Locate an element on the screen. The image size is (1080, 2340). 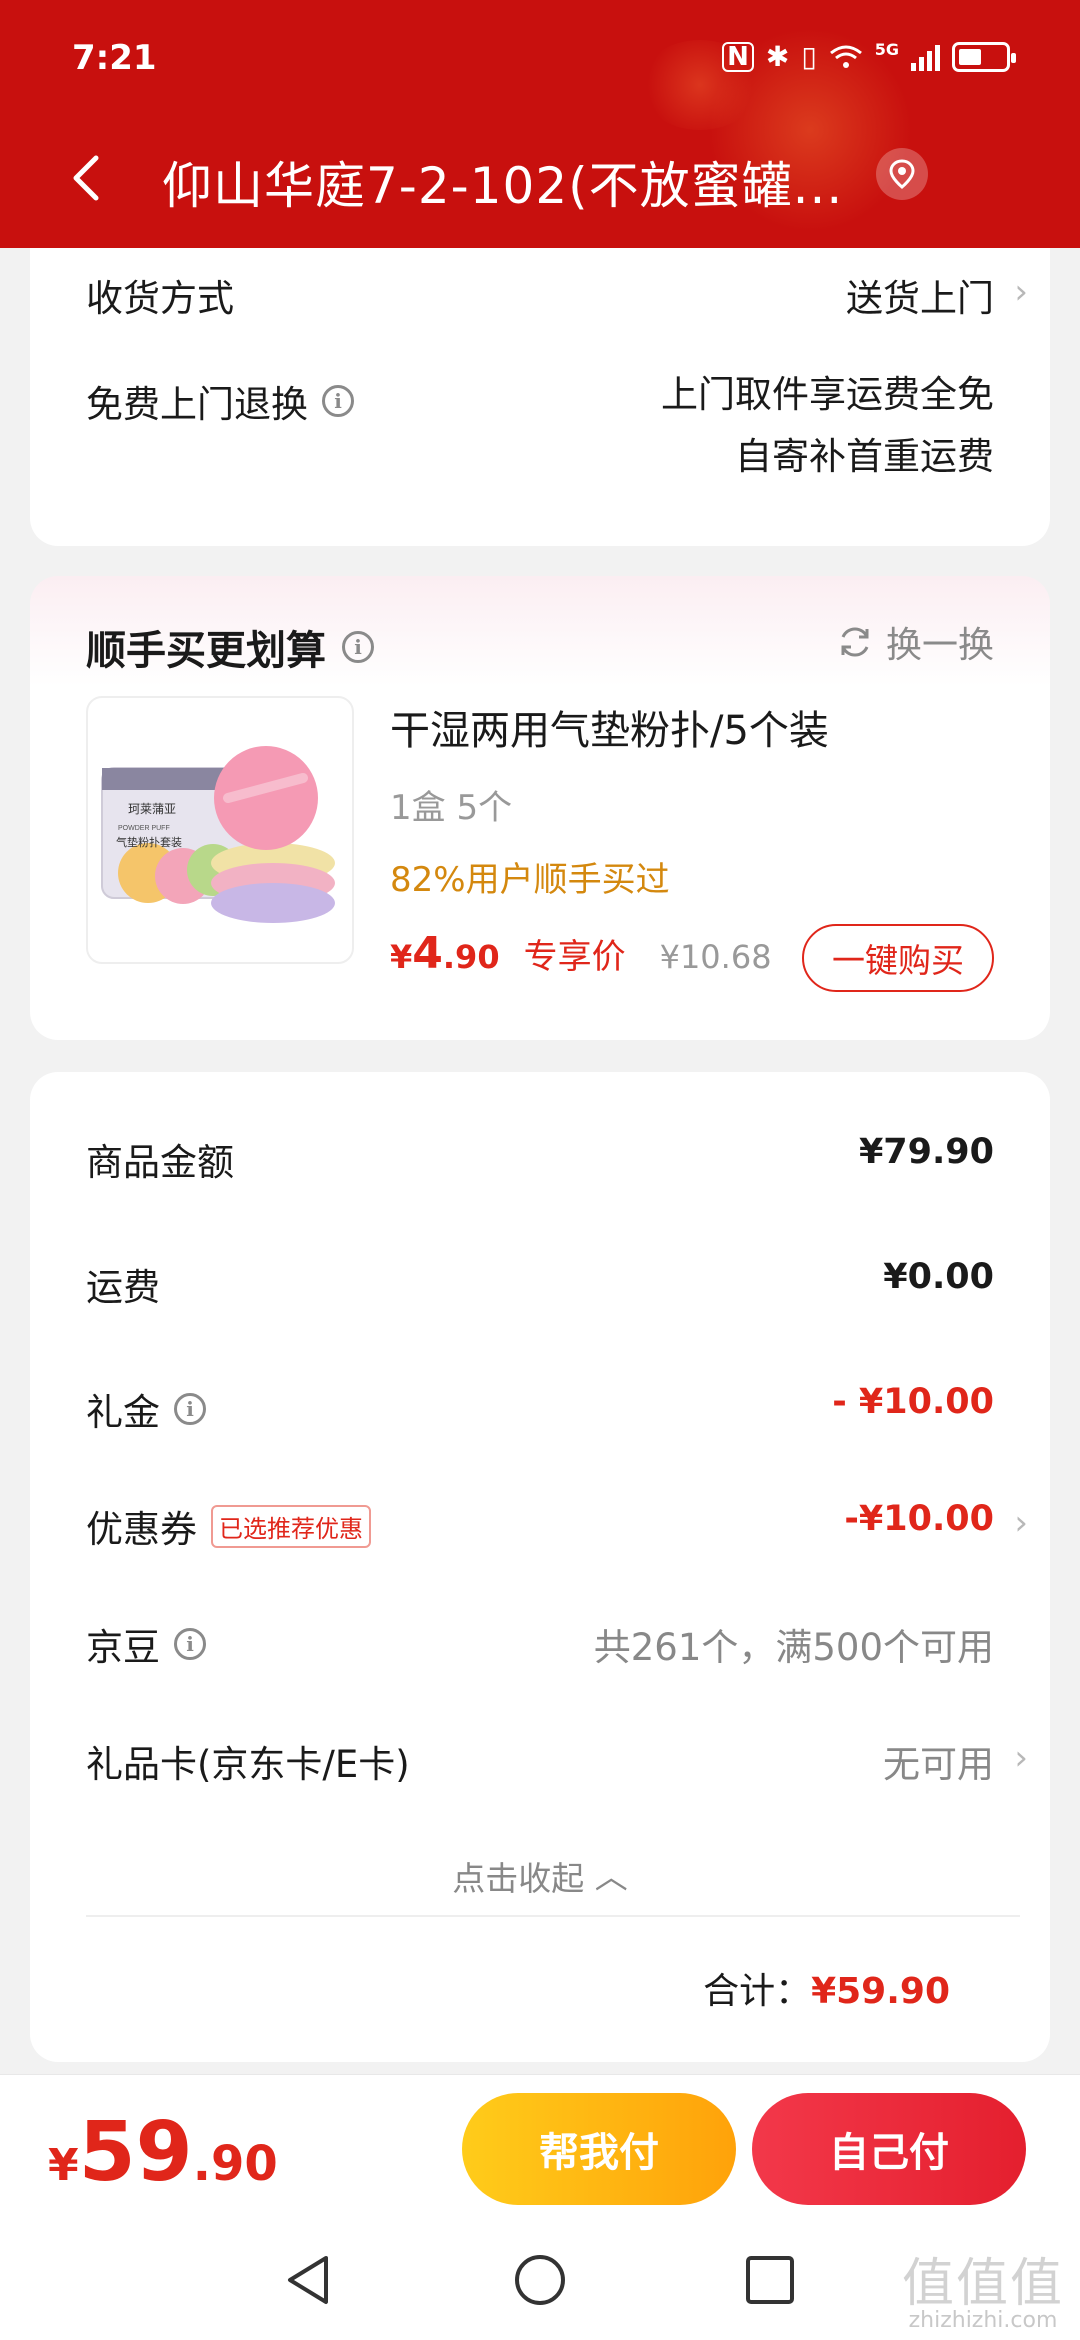
checkout-bar: ¥59.90 帮我付 自己付 is located at coordinates (540, 2149).